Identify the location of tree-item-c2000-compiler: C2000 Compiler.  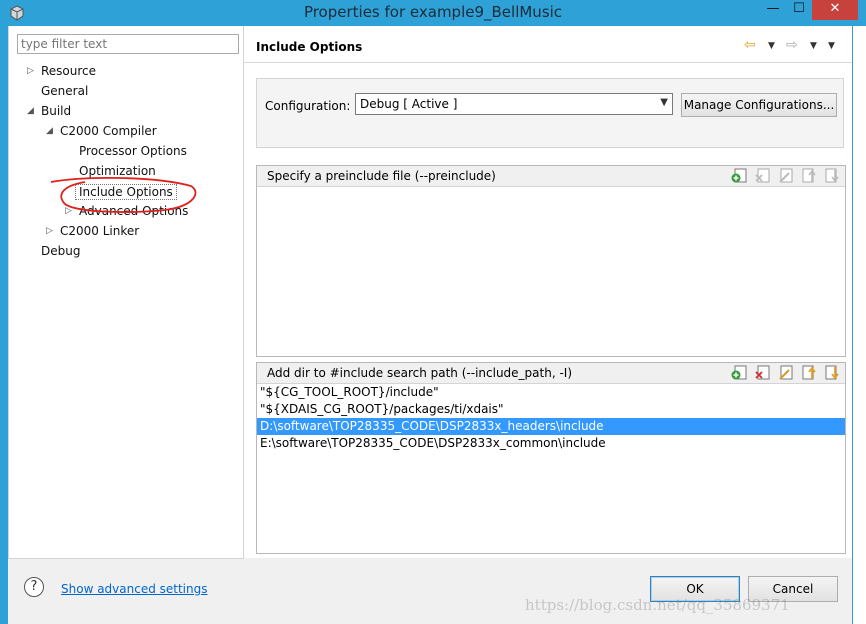
(108, 131).